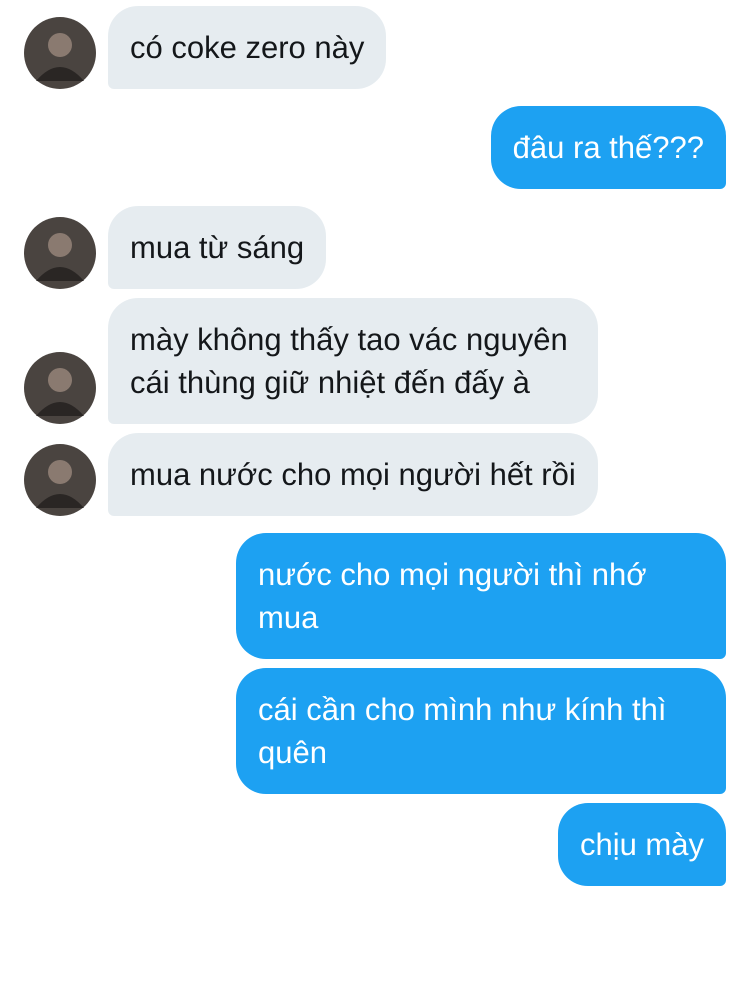 This screenshot has width=750, height=996. What do you see at coordinates (353, 361) in the screenshot?
I see `received-message: mày không thấy tao vác nguyên cái thùng giữ nhiệt đến đấy à` at bounding box center [353, 361].